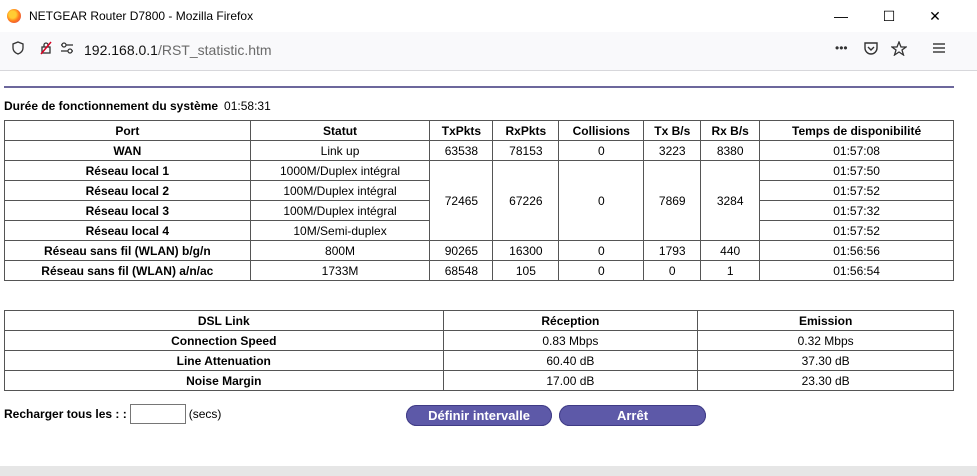 This screenshot has height=476, width=977. What do you see at coordinates (224, 340) in the screenshot?
I see `dsl-label-cell: Connection Speed` at bounding box center [224, 340].